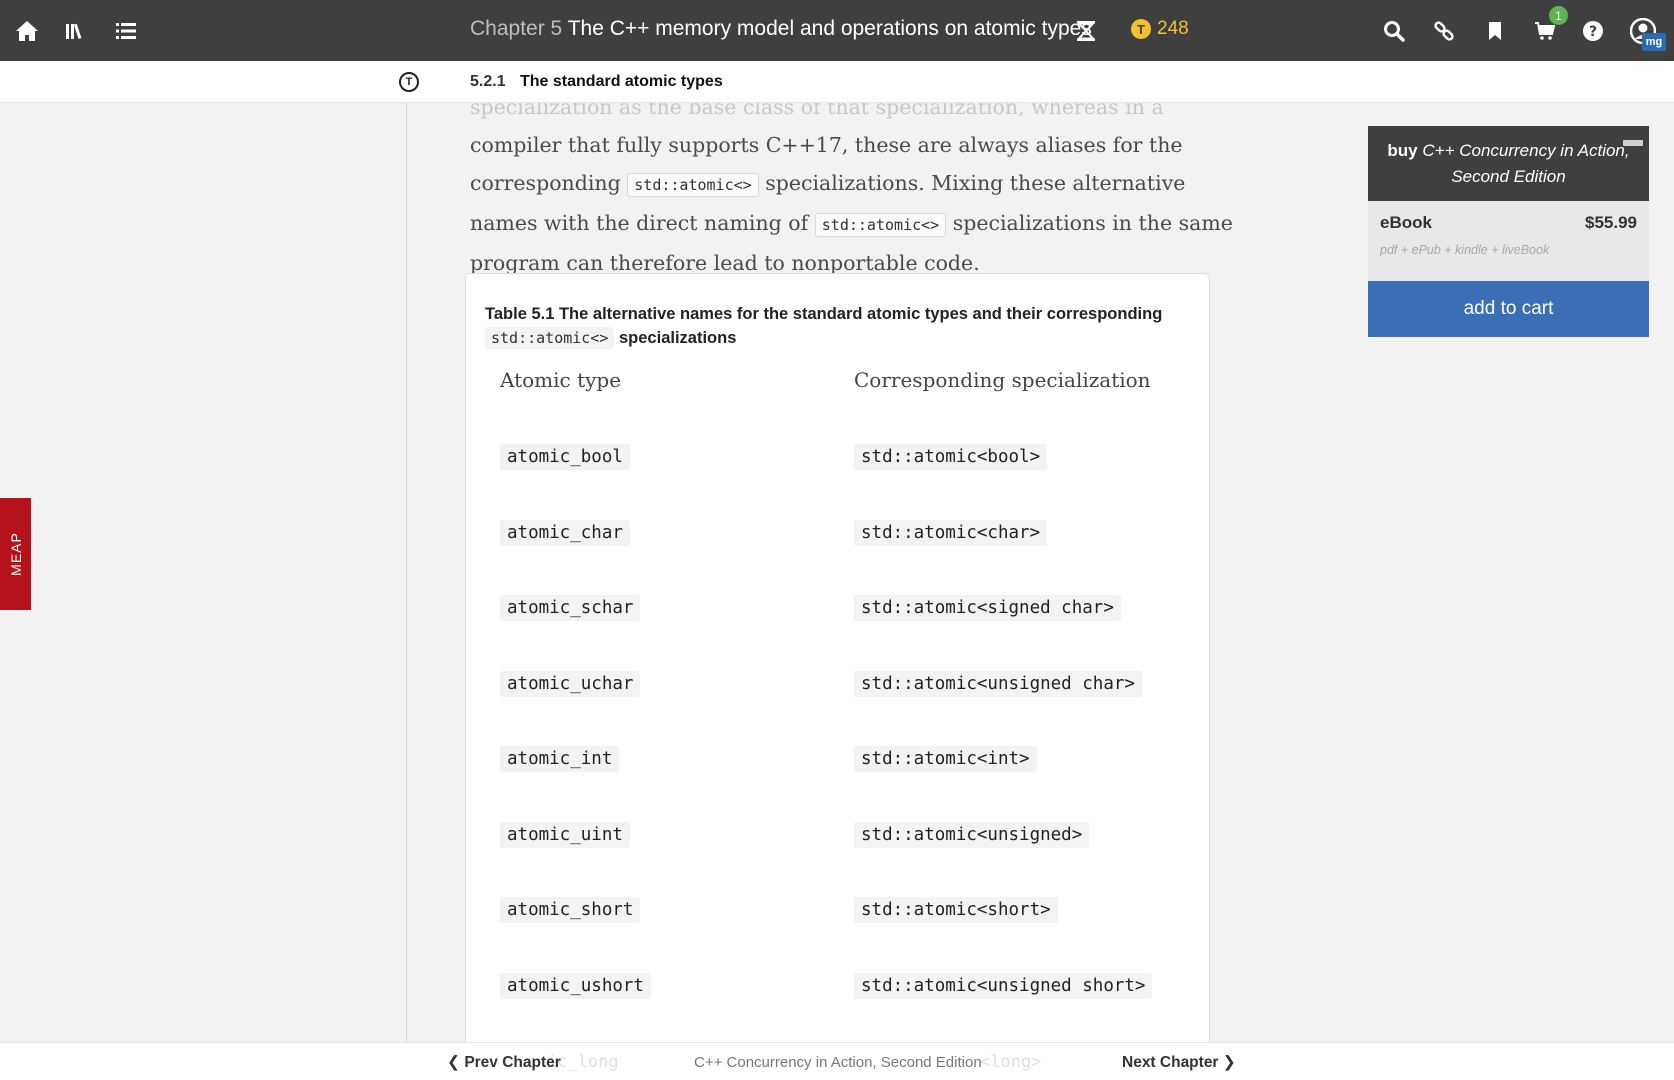  I want to click on atomic-type-cell: atomic_short, so click(570, 910).